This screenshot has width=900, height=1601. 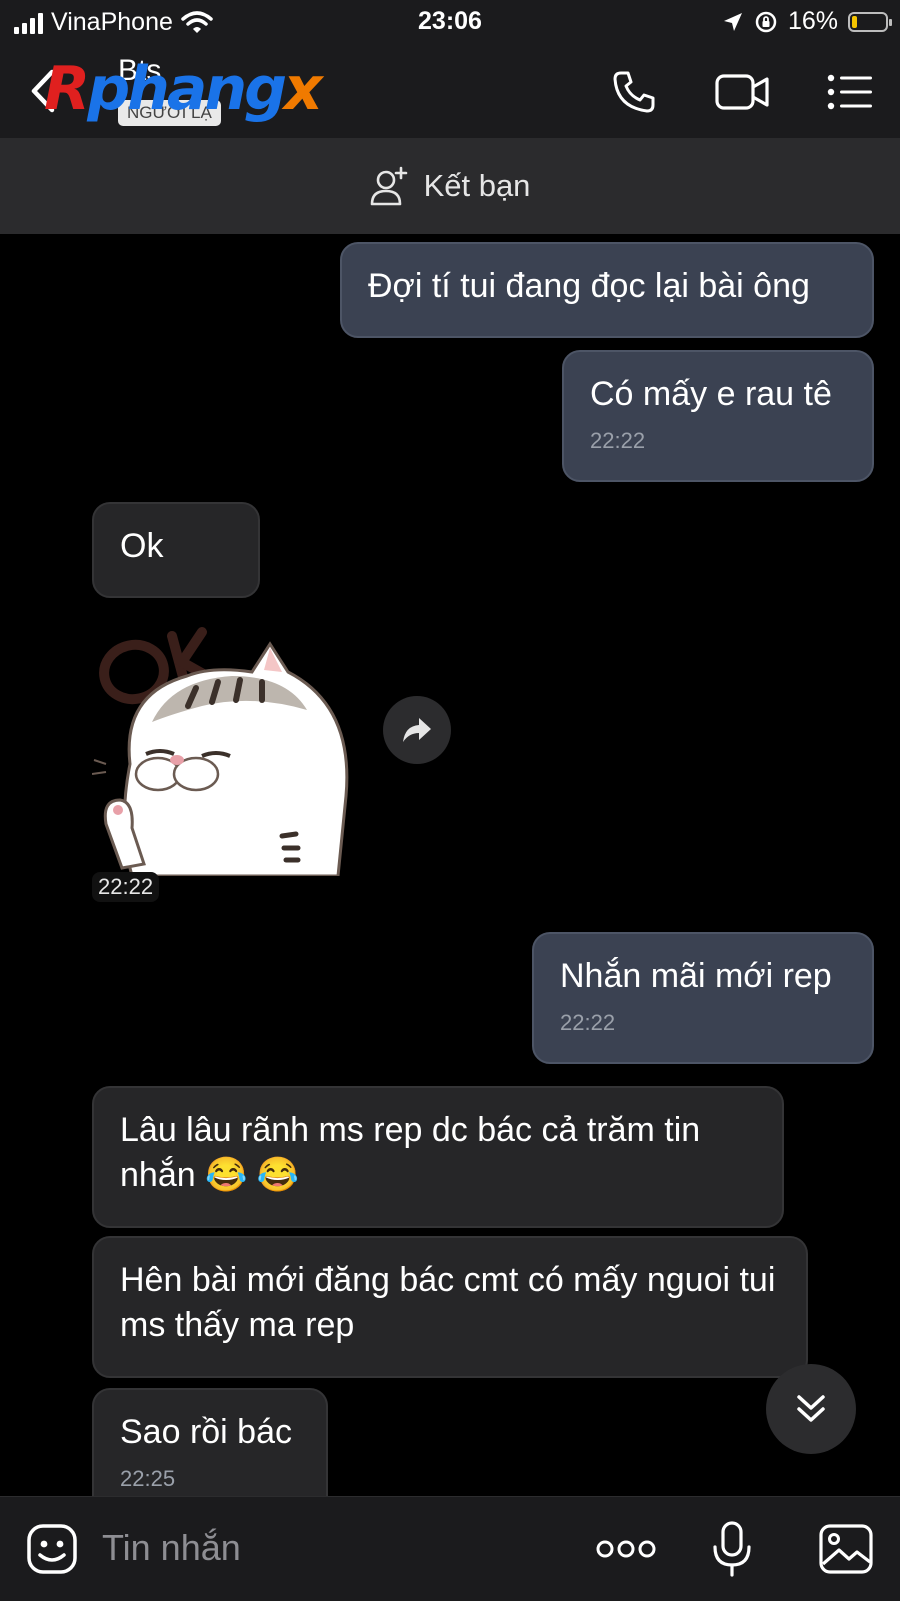 I want to click on double-chevron-down-icon, so click(x=811, y=1408).